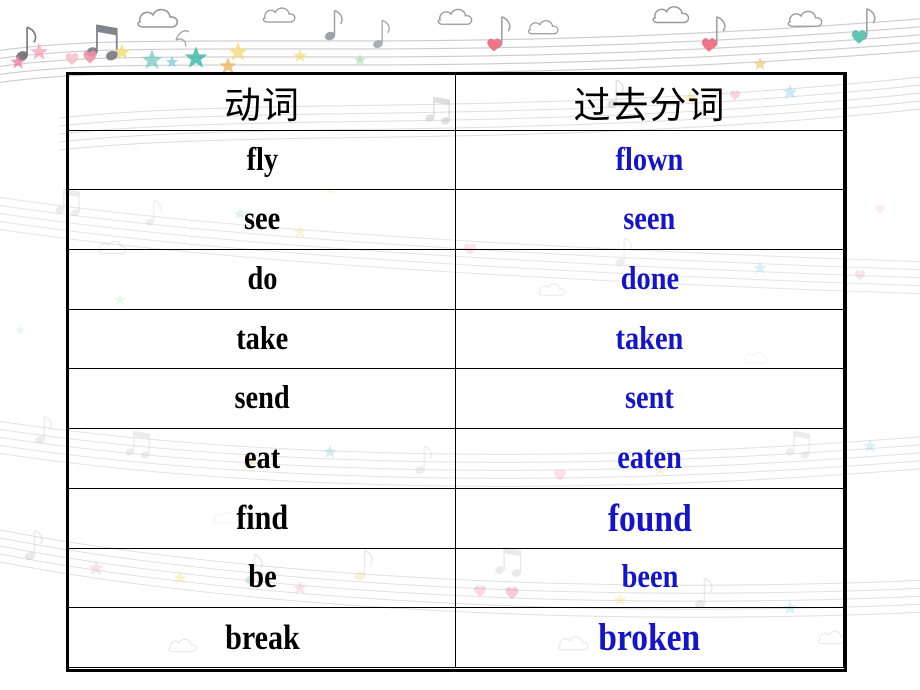  I want to click on verb-text: take, so click(262, 338).